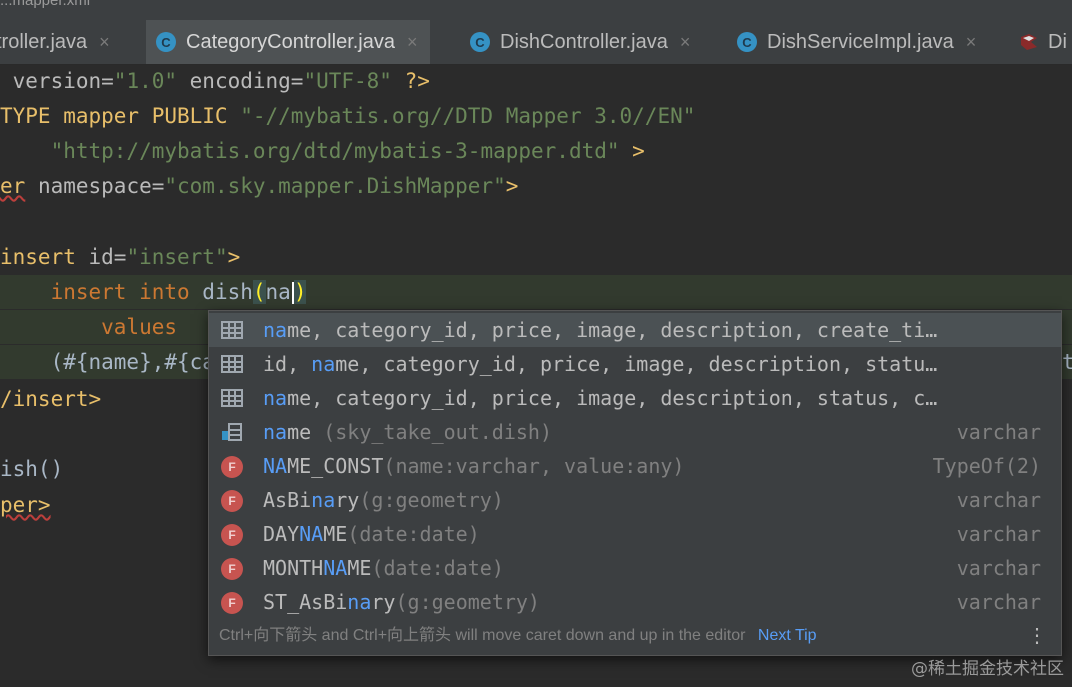 The image size is (1072, 687). I want to click on tab-controller: troller.java ×, so click(55, 42).